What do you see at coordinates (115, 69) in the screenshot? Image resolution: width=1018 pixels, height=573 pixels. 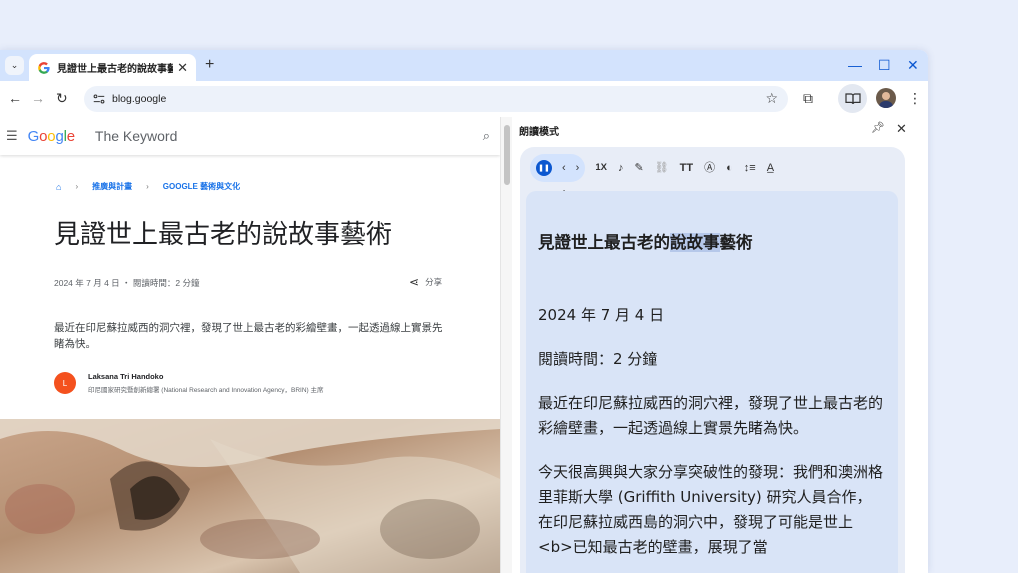 I see `tab-title: 見證世上最古老的說故事藝術` at bounding box center [115, 69].